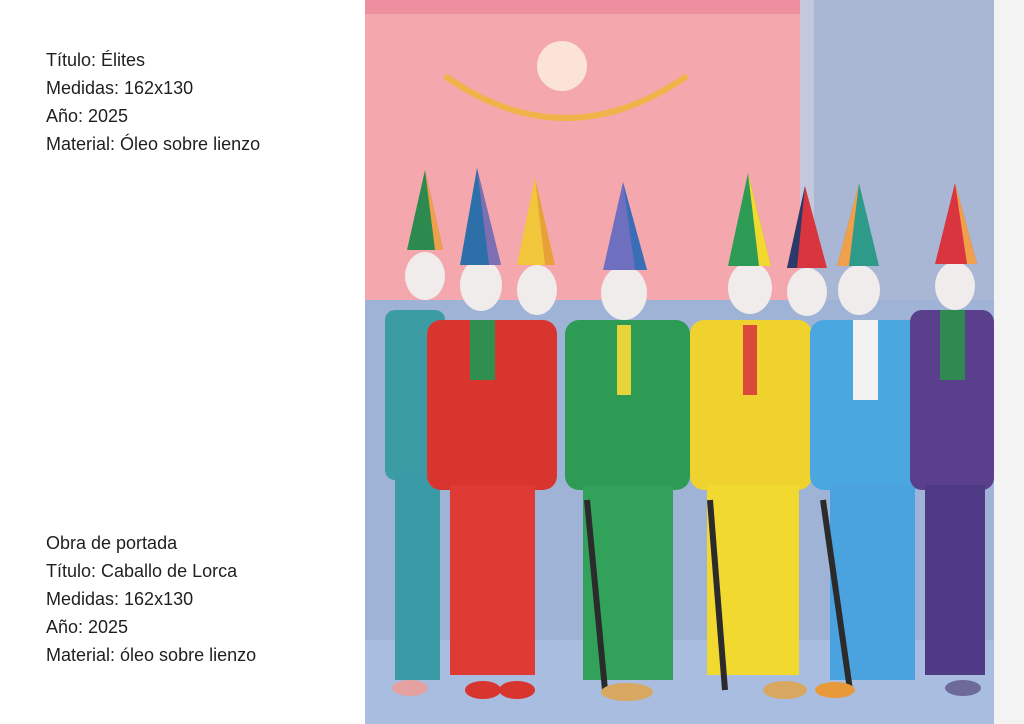  What do you see at coordinates (142, 571) in the screenshot?
I see `cover-title: Título: Caballo de Lorca` at bounding box center [142, 571].